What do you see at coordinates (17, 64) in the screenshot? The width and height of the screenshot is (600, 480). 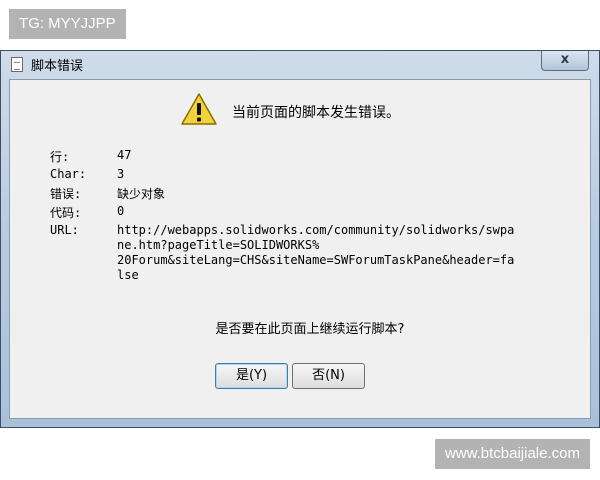 I see `document-icon` at bounding box center [17, 64].